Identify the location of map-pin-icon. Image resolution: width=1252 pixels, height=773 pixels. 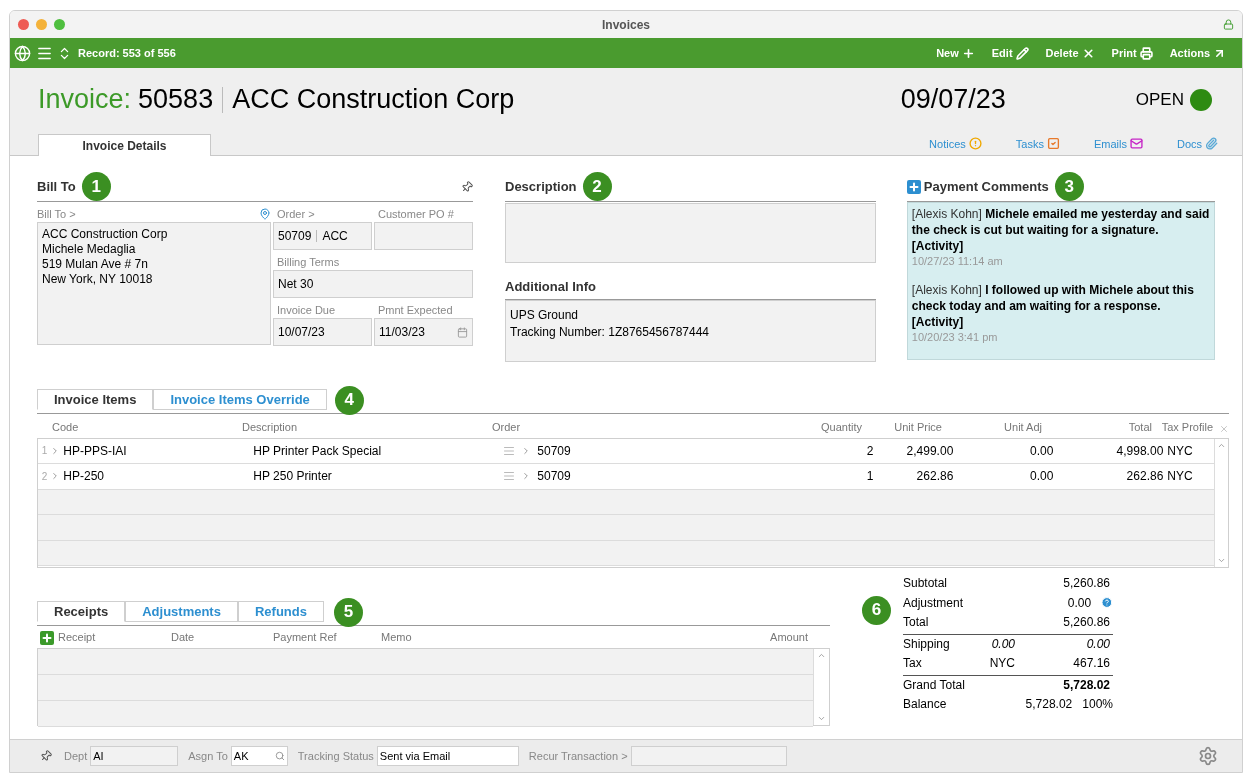
(265, 214).